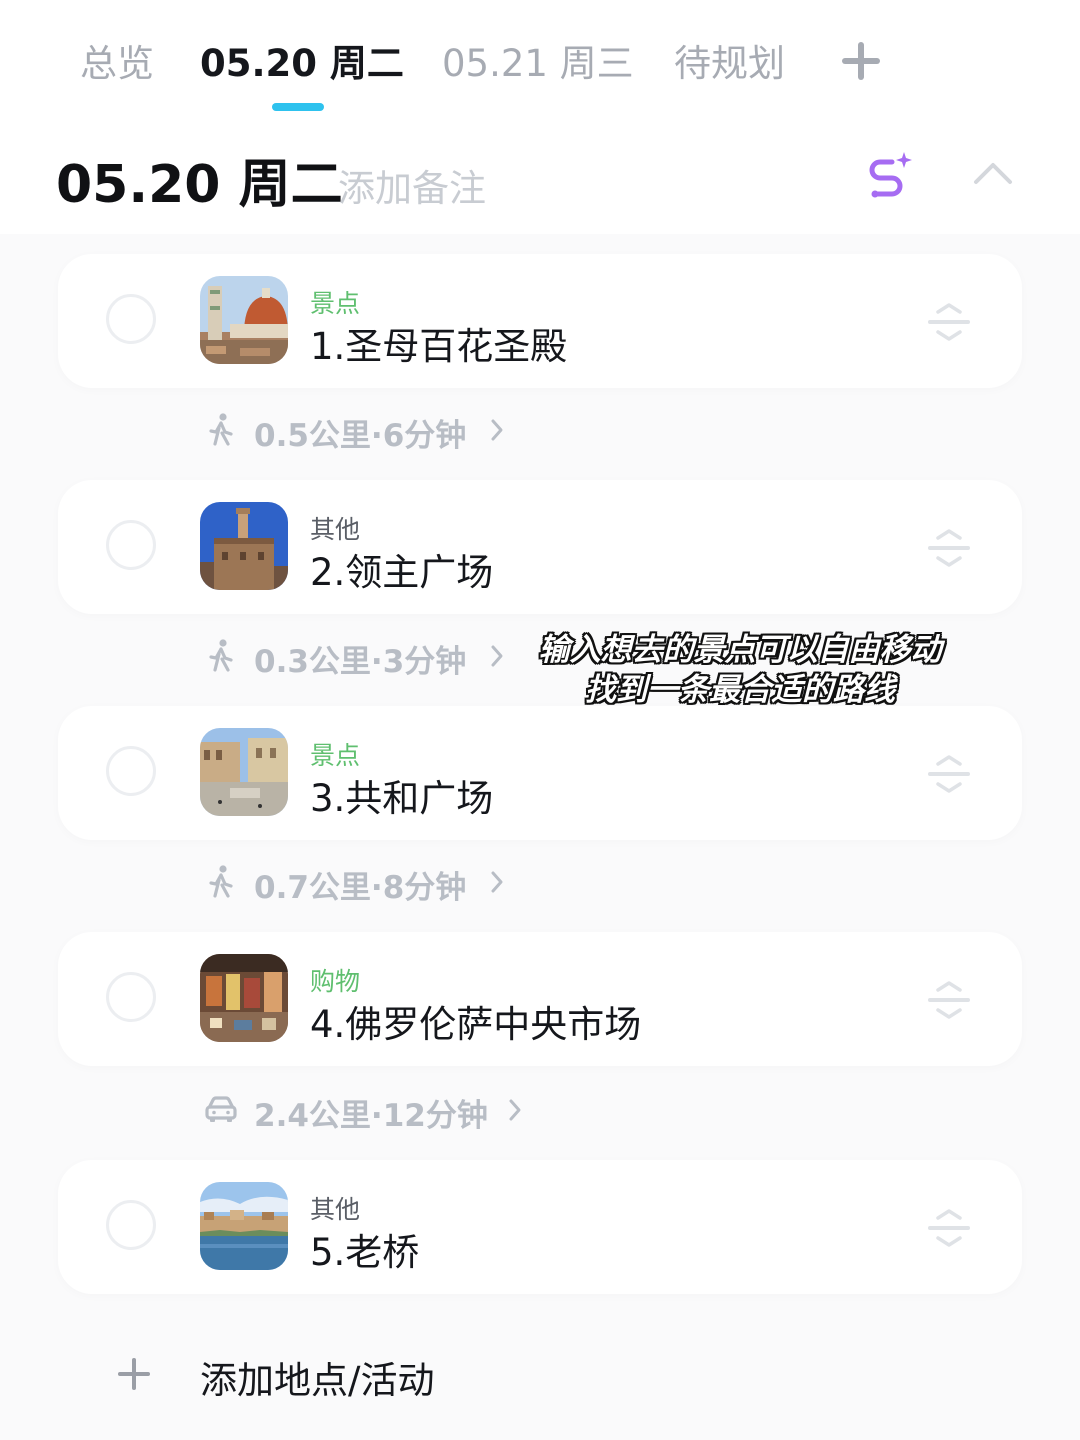 Image resolution: width=1080 pixels, height=1440 pixels. What do you see at coordinates (740, 670) in the screenshot?
I see `video-caption: 输入想去的景点可以自由移动 找到一条最合适的路线` at bounding box center [740, 670].